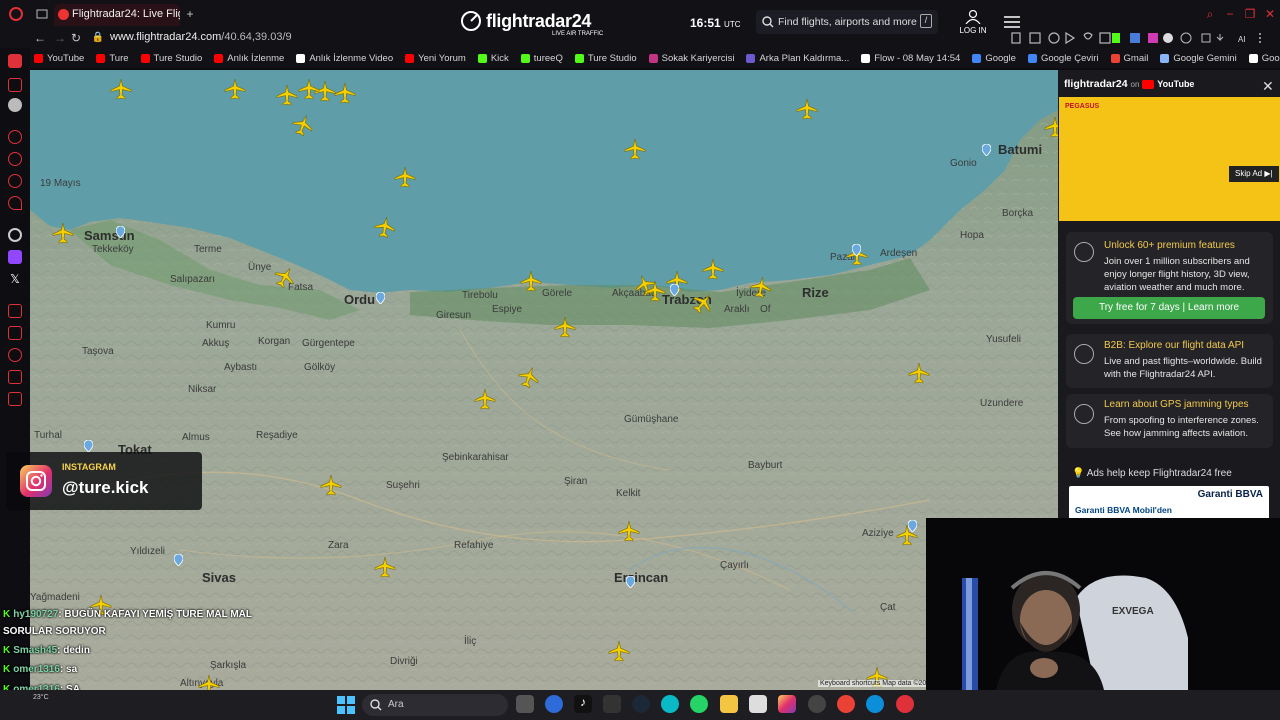 The height and width of the screenshot is (720, 1280). What do you see at coordinates (691, 58) in the screenshot?
I see `bookmark-item: Sokak Kariyercisi` at bounding box center [691, 58].